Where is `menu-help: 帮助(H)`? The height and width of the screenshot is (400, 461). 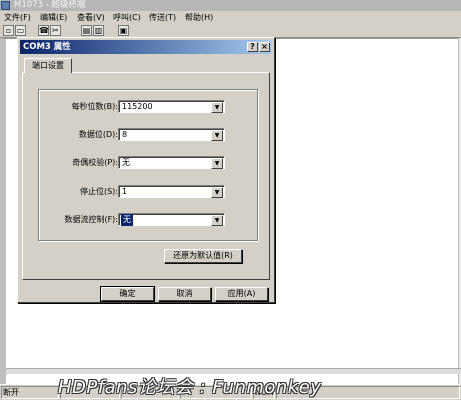
menu-help: 帮助(H) is located at coordinates (199, 17).